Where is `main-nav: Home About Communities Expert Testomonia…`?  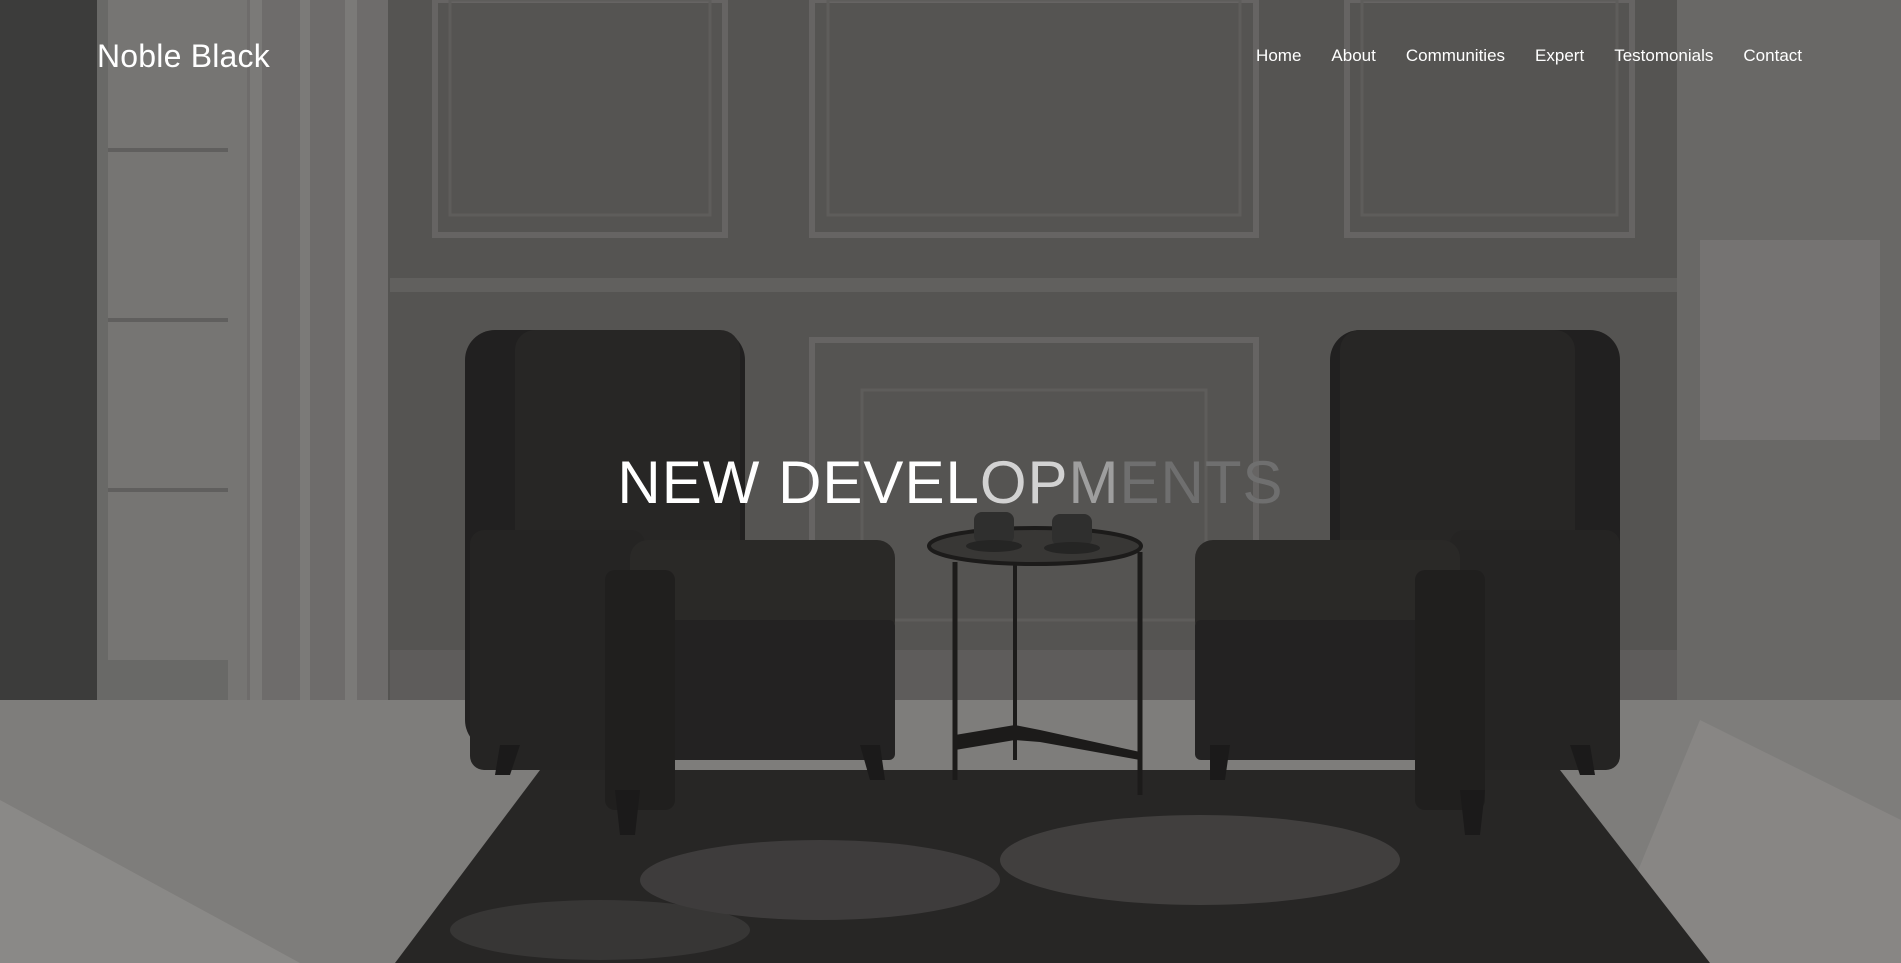
main-nav: Home About Communities Expert Testomonia… is located at coordinates (1514, 56).